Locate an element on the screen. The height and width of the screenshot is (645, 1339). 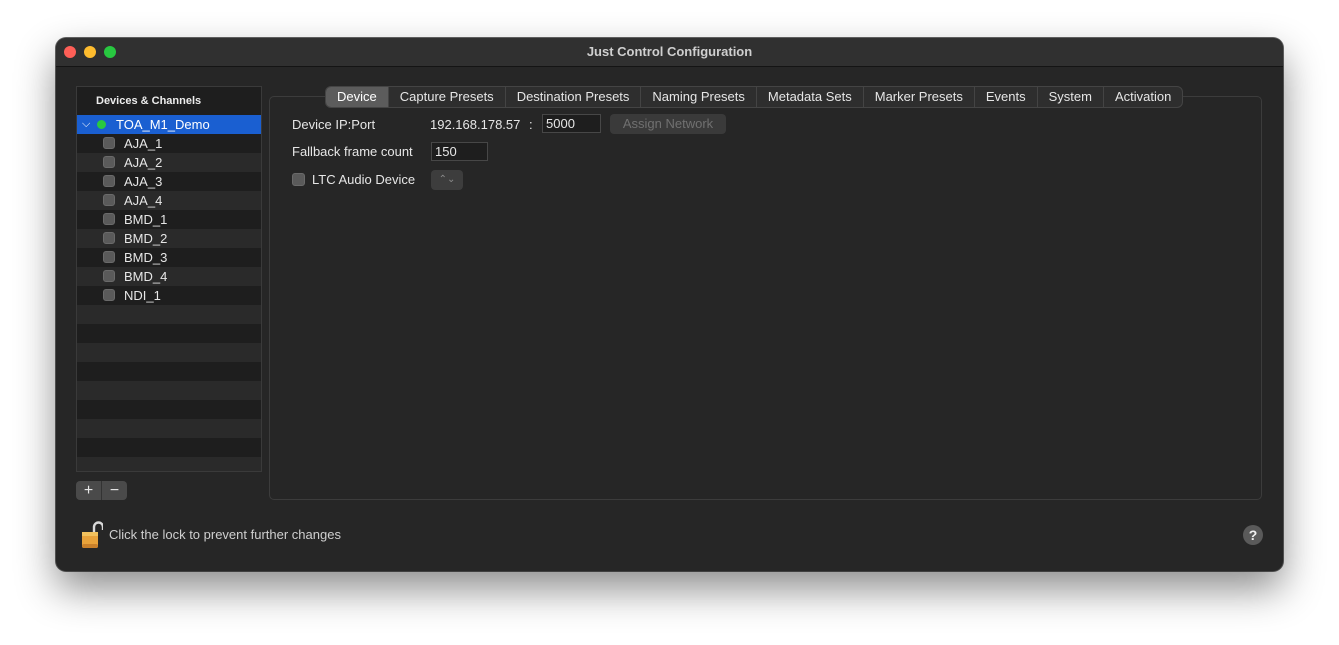
channel-label: AJA_4 is located at coordinates (143, 200).